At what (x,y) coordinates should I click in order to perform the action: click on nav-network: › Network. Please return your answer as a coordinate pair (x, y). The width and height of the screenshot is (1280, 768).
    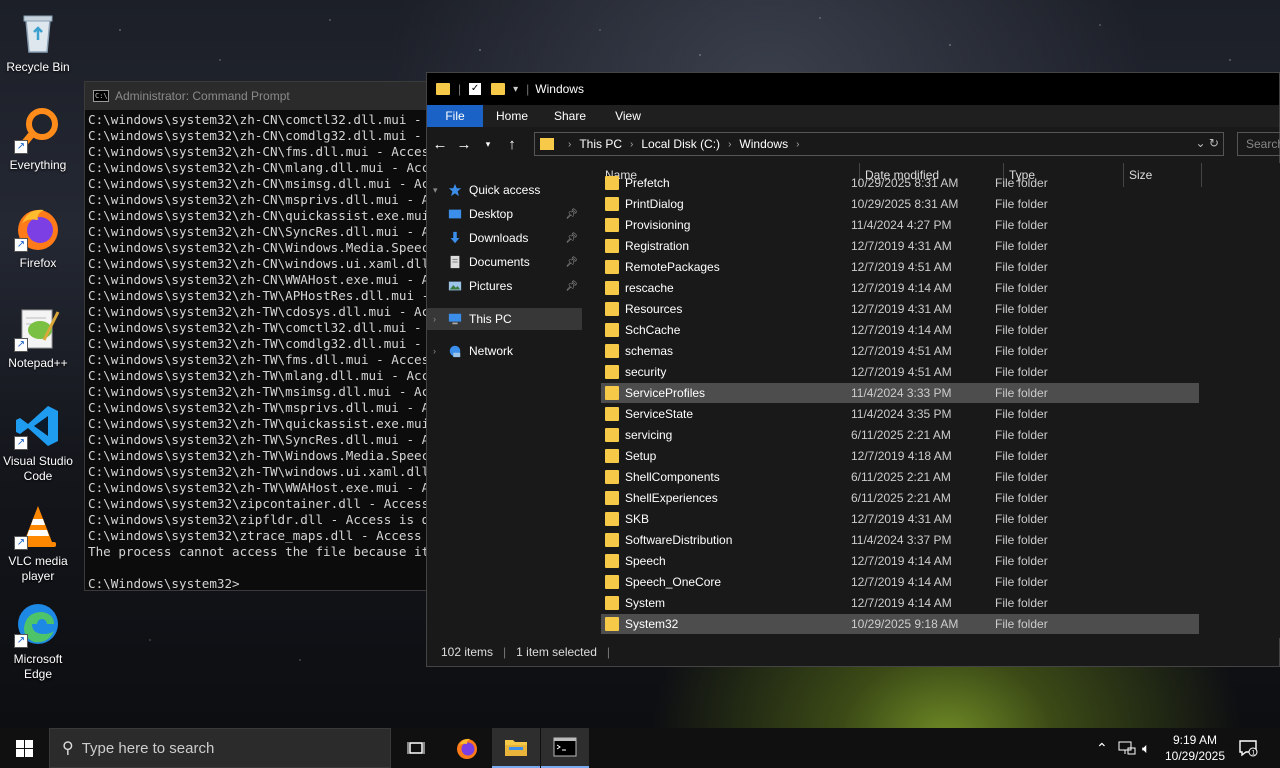
    Looking at the image, I should click on (504, 351).